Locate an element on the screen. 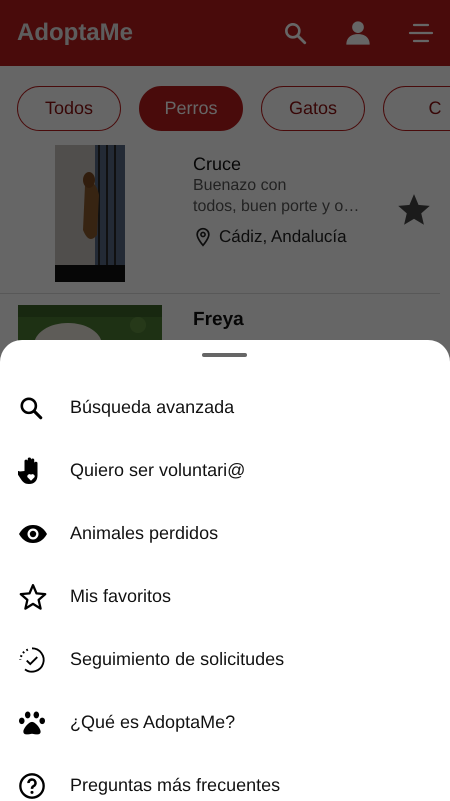 The image size is (450, 801). pet-description: Buenazo con is located at coordinates (240, 186).